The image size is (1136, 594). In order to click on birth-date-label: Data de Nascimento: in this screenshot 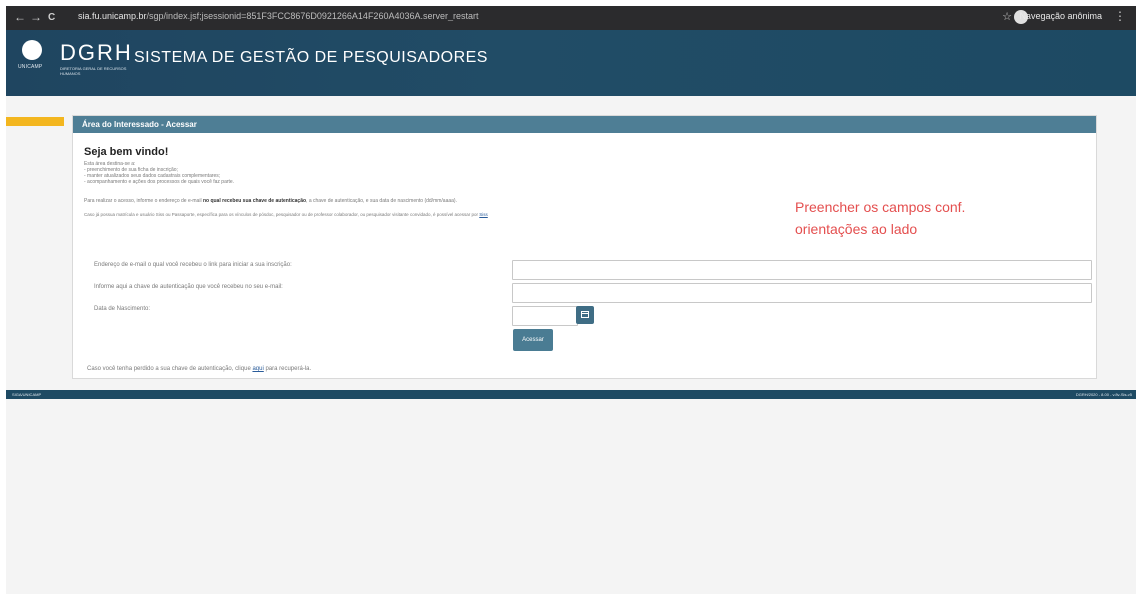, I will do `click(122, 309)`.